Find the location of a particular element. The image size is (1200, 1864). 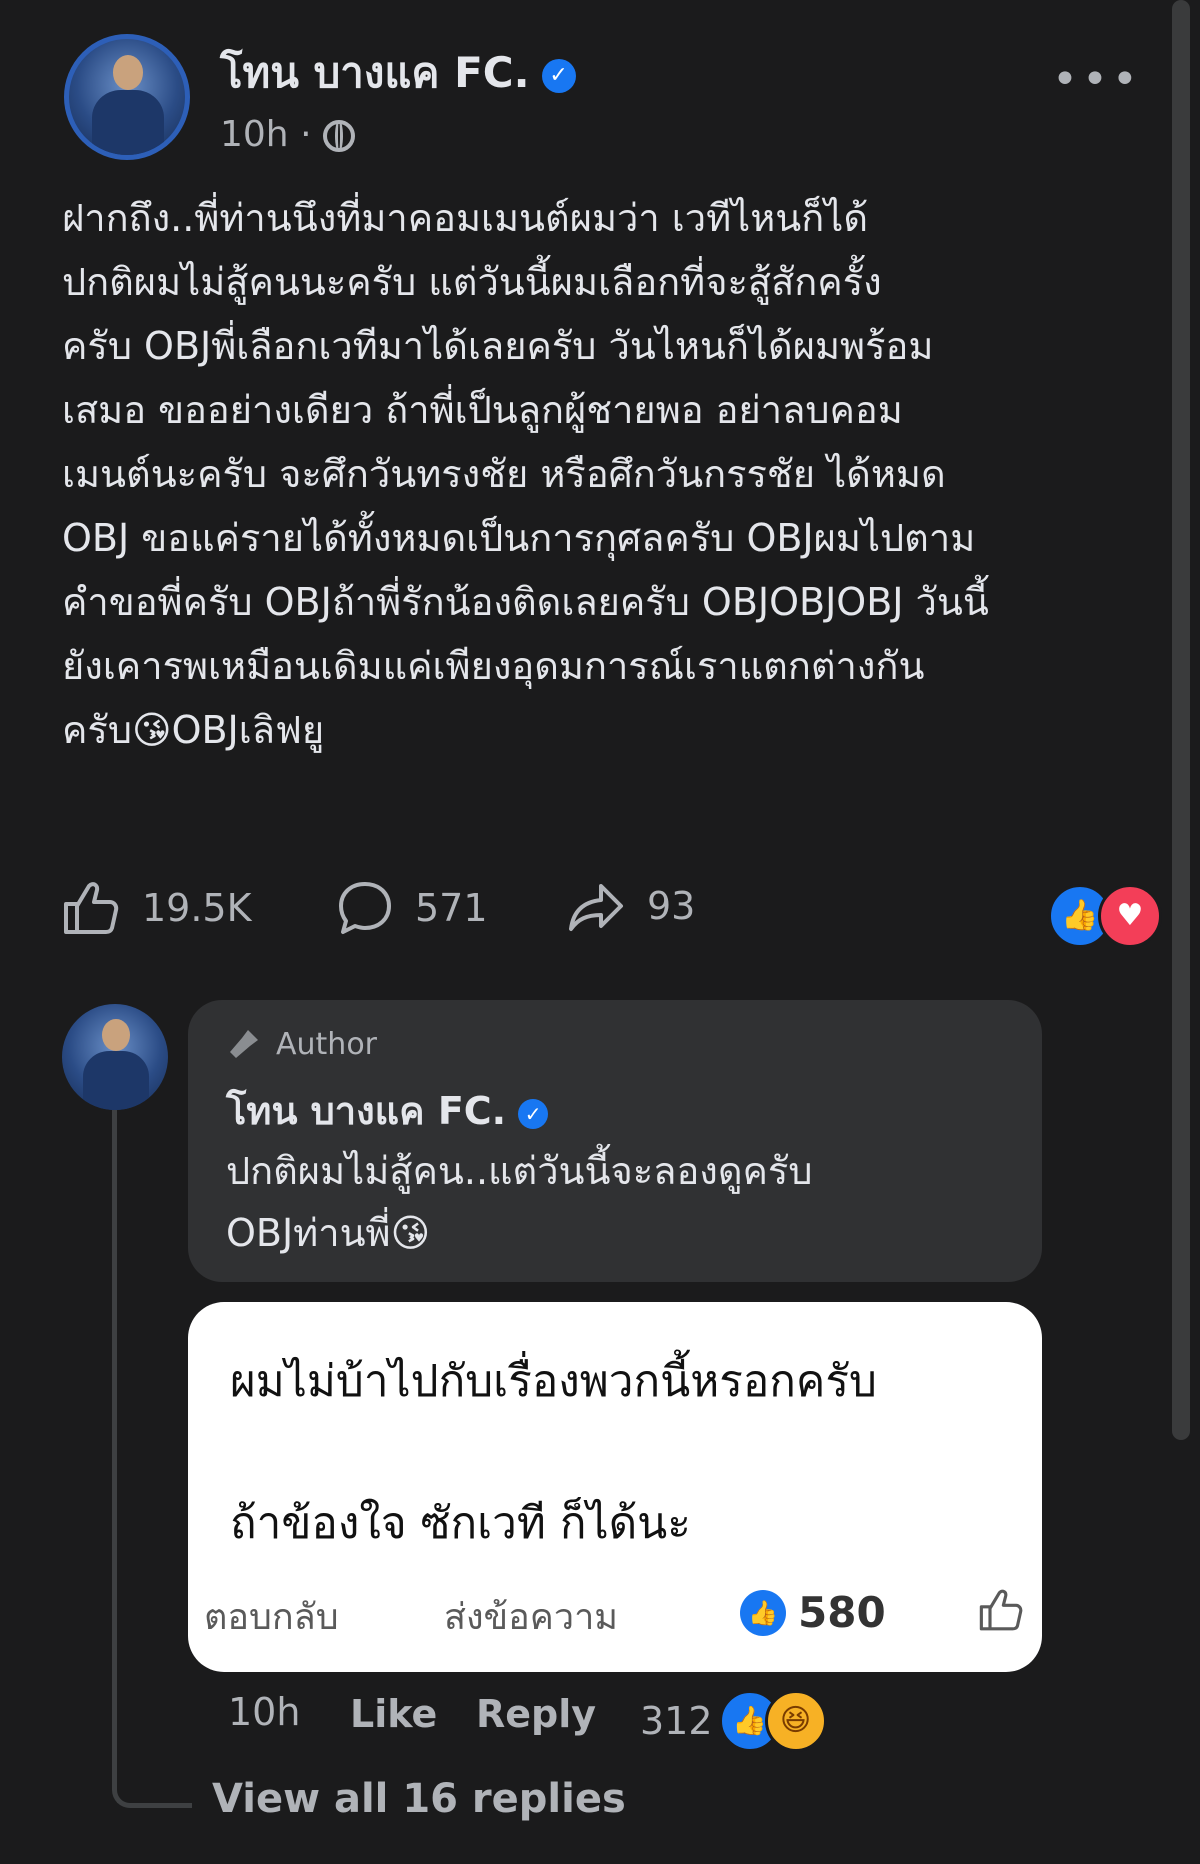

post-stats-bar: 19.5K 571 93 👍 ♥ is located at coordinates (612, 915).